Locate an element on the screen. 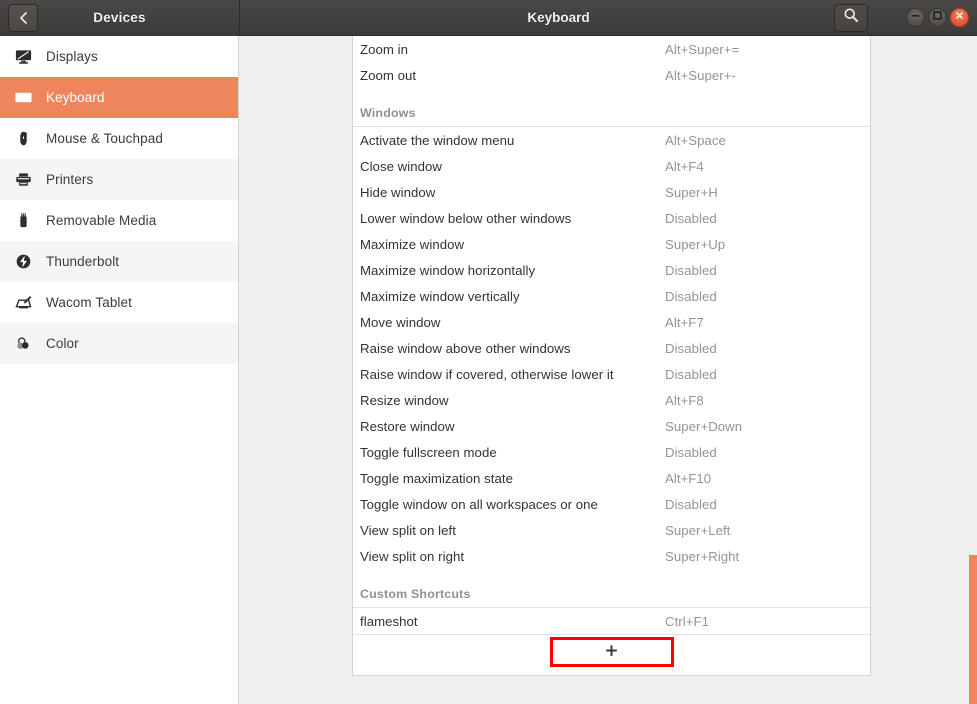  sidebar-item-label: Displays is located at coordinates (72, 56).